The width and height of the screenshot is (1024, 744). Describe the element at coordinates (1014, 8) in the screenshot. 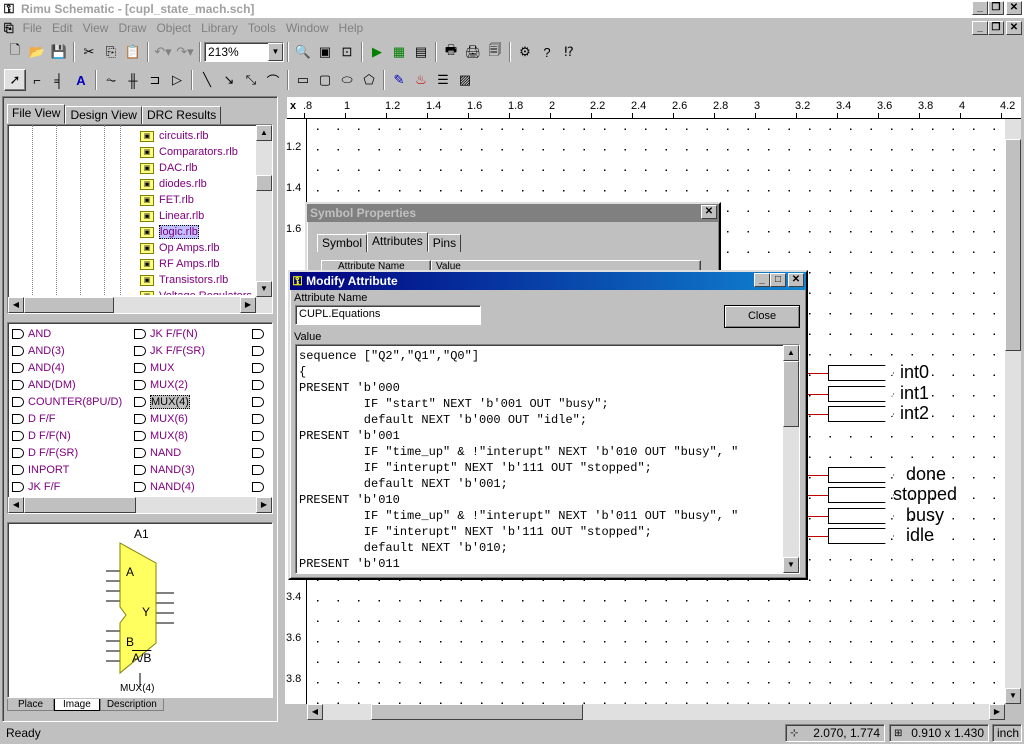

I see `close-icon: ✕` at that location.